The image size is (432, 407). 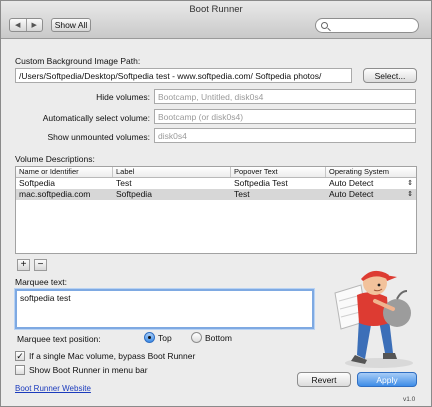 What do you see at coordinates (40, 265) in the screenshot?
I see `remove-row-button: −` at bounding box center [40, 265].